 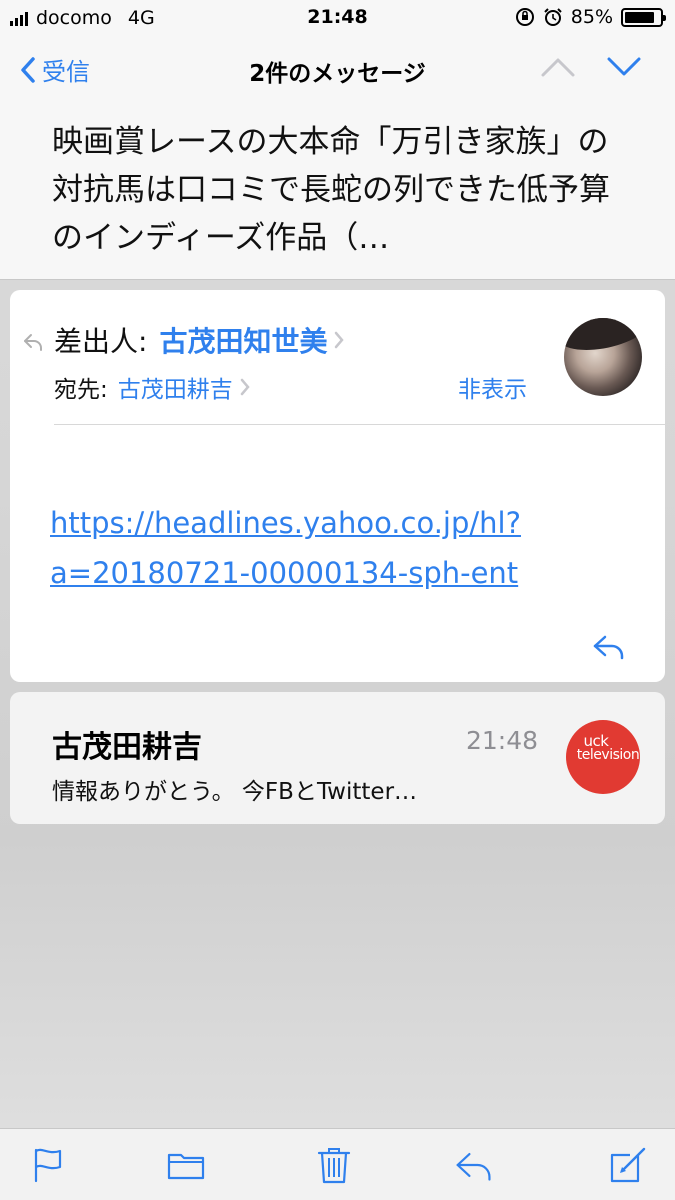 I want to click on sender-name: 古茂田知世美, so click(x=243, y=340).